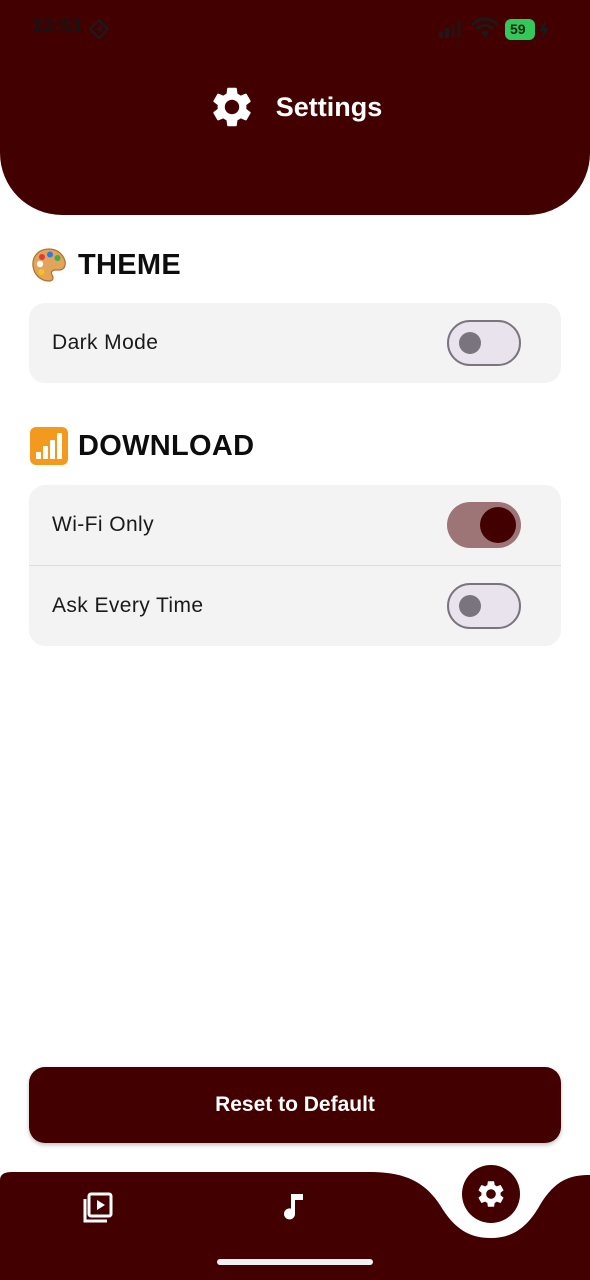  What do you see at coordinates (295, 525) in the screenshot?
I see `setting-row-wifi-only: Wi-Fi Only` at bounding box center [295, 525].